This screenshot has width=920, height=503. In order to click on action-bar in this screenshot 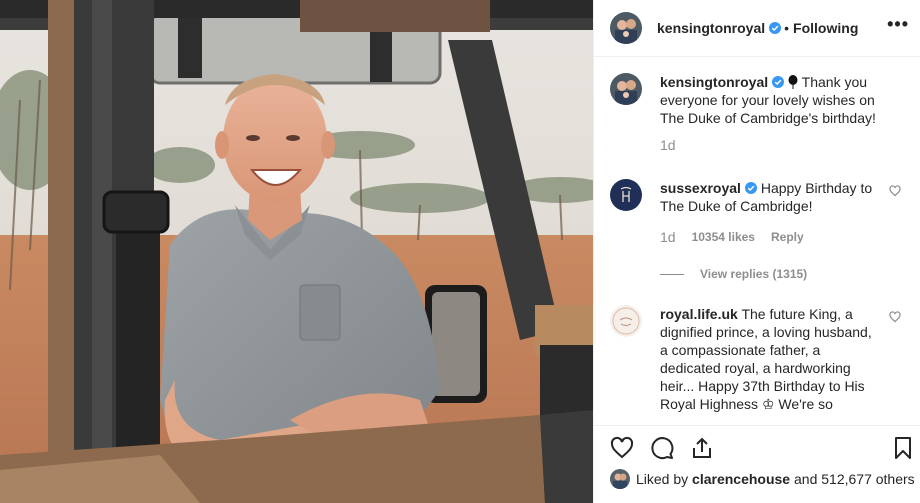, I will do `click(757, 446)`.